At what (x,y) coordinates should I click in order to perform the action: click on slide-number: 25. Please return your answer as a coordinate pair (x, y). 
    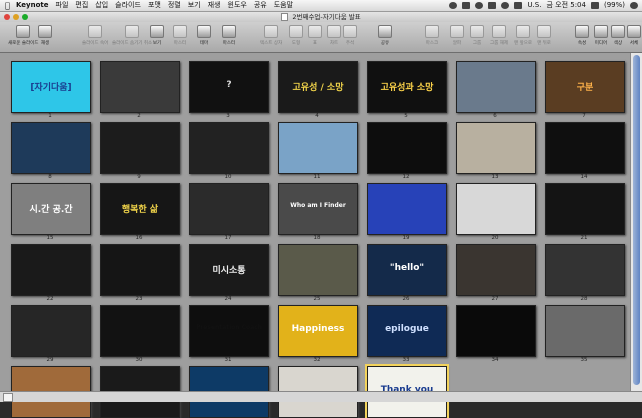
    Looking at the image, I should click on (317, 299).